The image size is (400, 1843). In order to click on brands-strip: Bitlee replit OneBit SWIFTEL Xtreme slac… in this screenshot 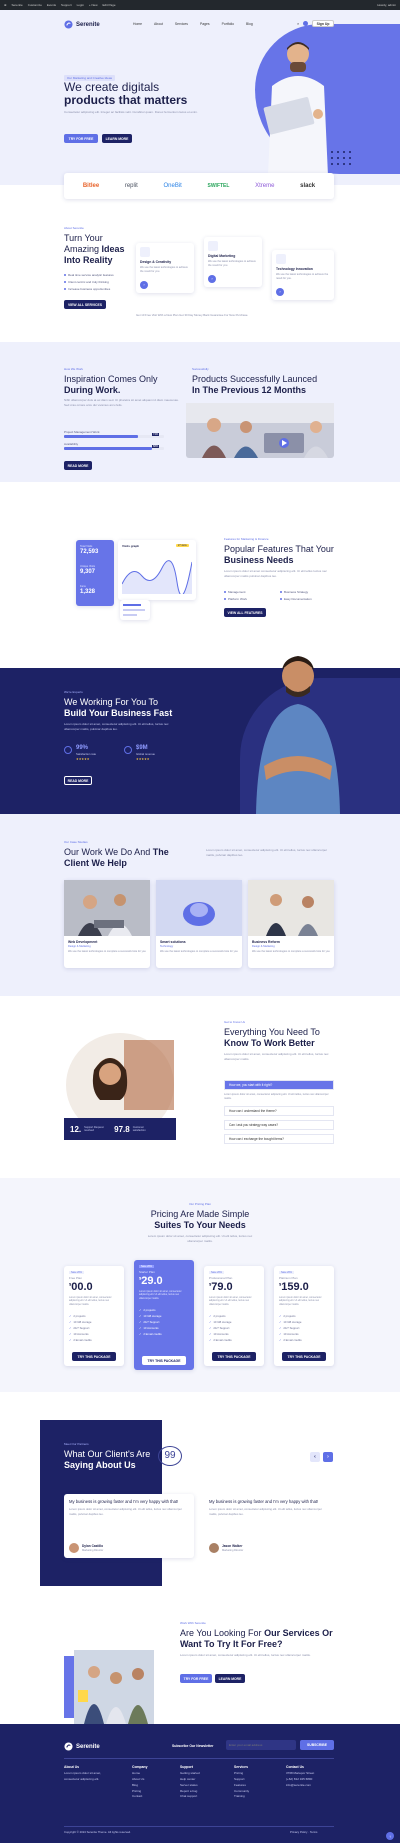, I will do `click(199, 186)`.